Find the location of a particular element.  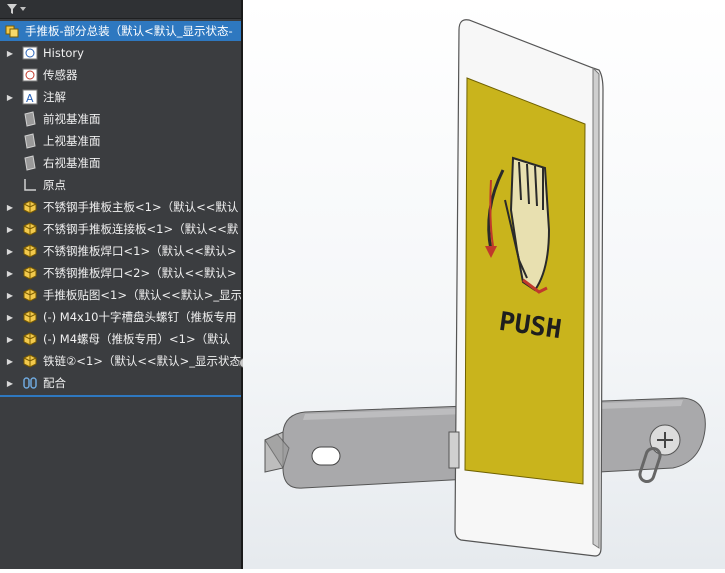

tree-divider is located at coordinates (120, 396).